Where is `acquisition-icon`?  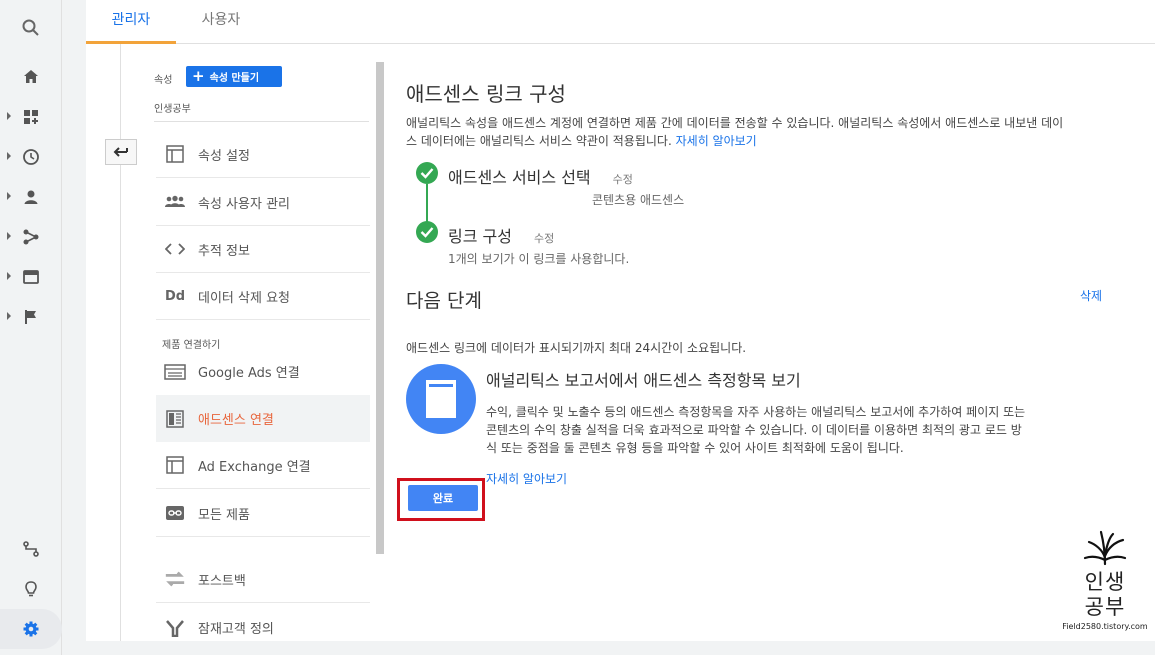
acquisition-icon is located at coordinates (31, 237).